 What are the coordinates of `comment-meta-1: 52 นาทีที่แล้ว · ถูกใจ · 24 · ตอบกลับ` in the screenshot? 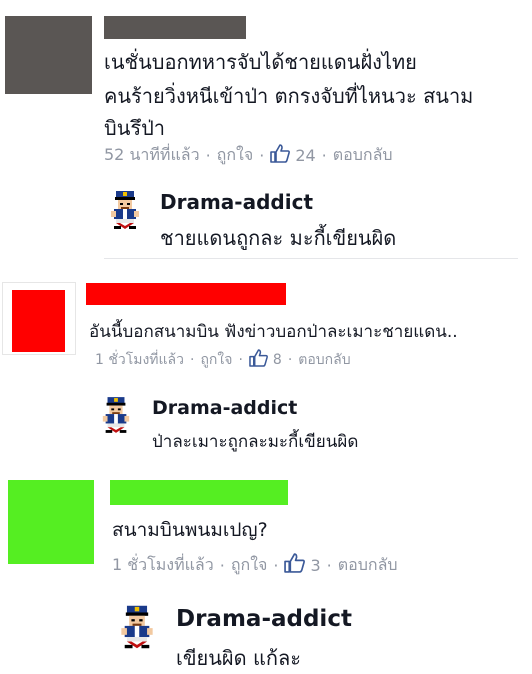 It's located at (248, 155).